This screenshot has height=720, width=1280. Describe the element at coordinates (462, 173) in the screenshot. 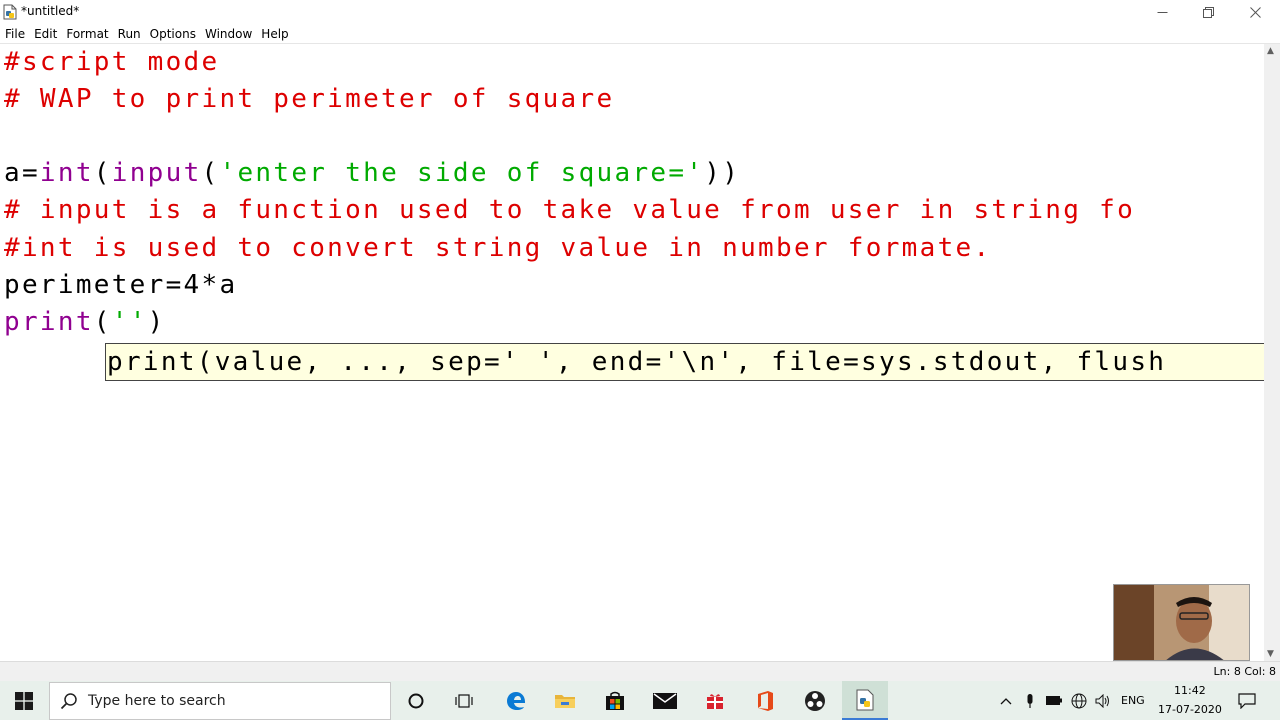

I see `code-token: 'enter the side of square='` at that location.